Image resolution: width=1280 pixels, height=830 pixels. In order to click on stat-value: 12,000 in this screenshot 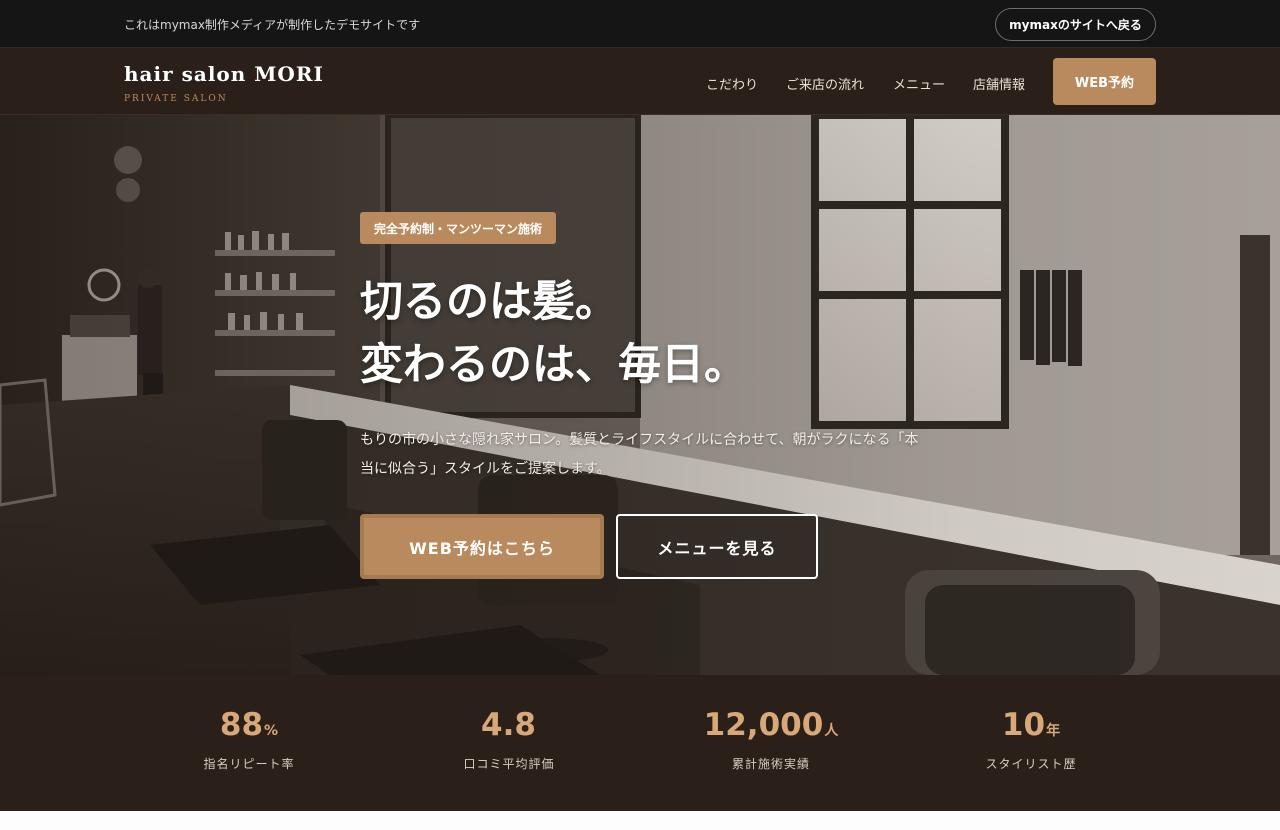, I will do `click(763, 725)`.